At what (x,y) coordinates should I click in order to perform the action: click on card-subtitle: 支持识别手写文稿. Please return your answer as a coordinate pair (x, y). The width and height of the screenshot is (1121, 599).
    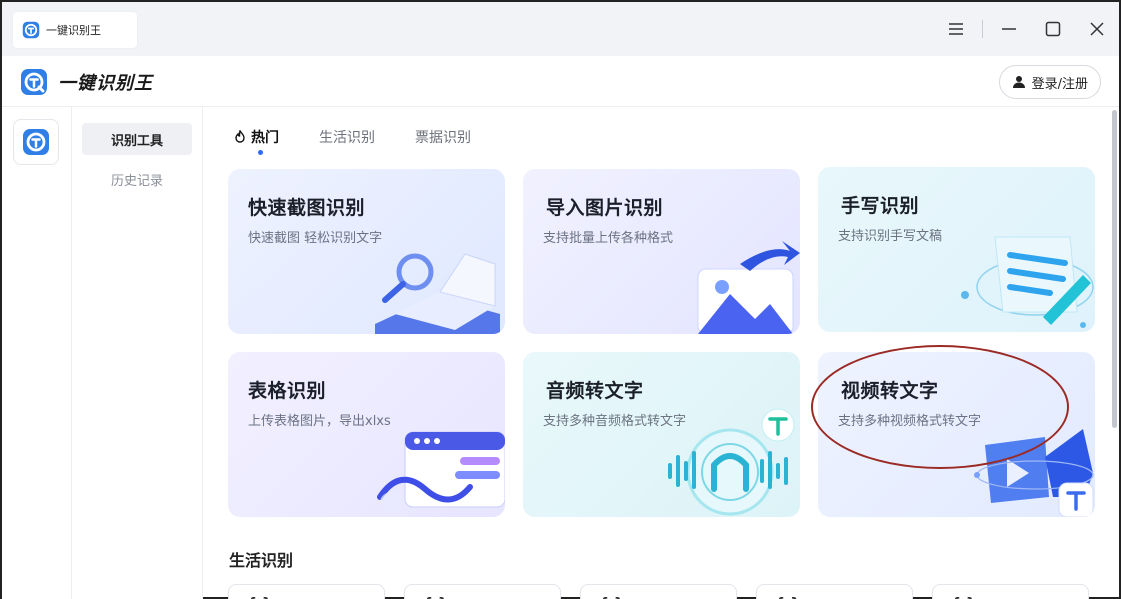
    Looking at the image, I should click on (890, 236).